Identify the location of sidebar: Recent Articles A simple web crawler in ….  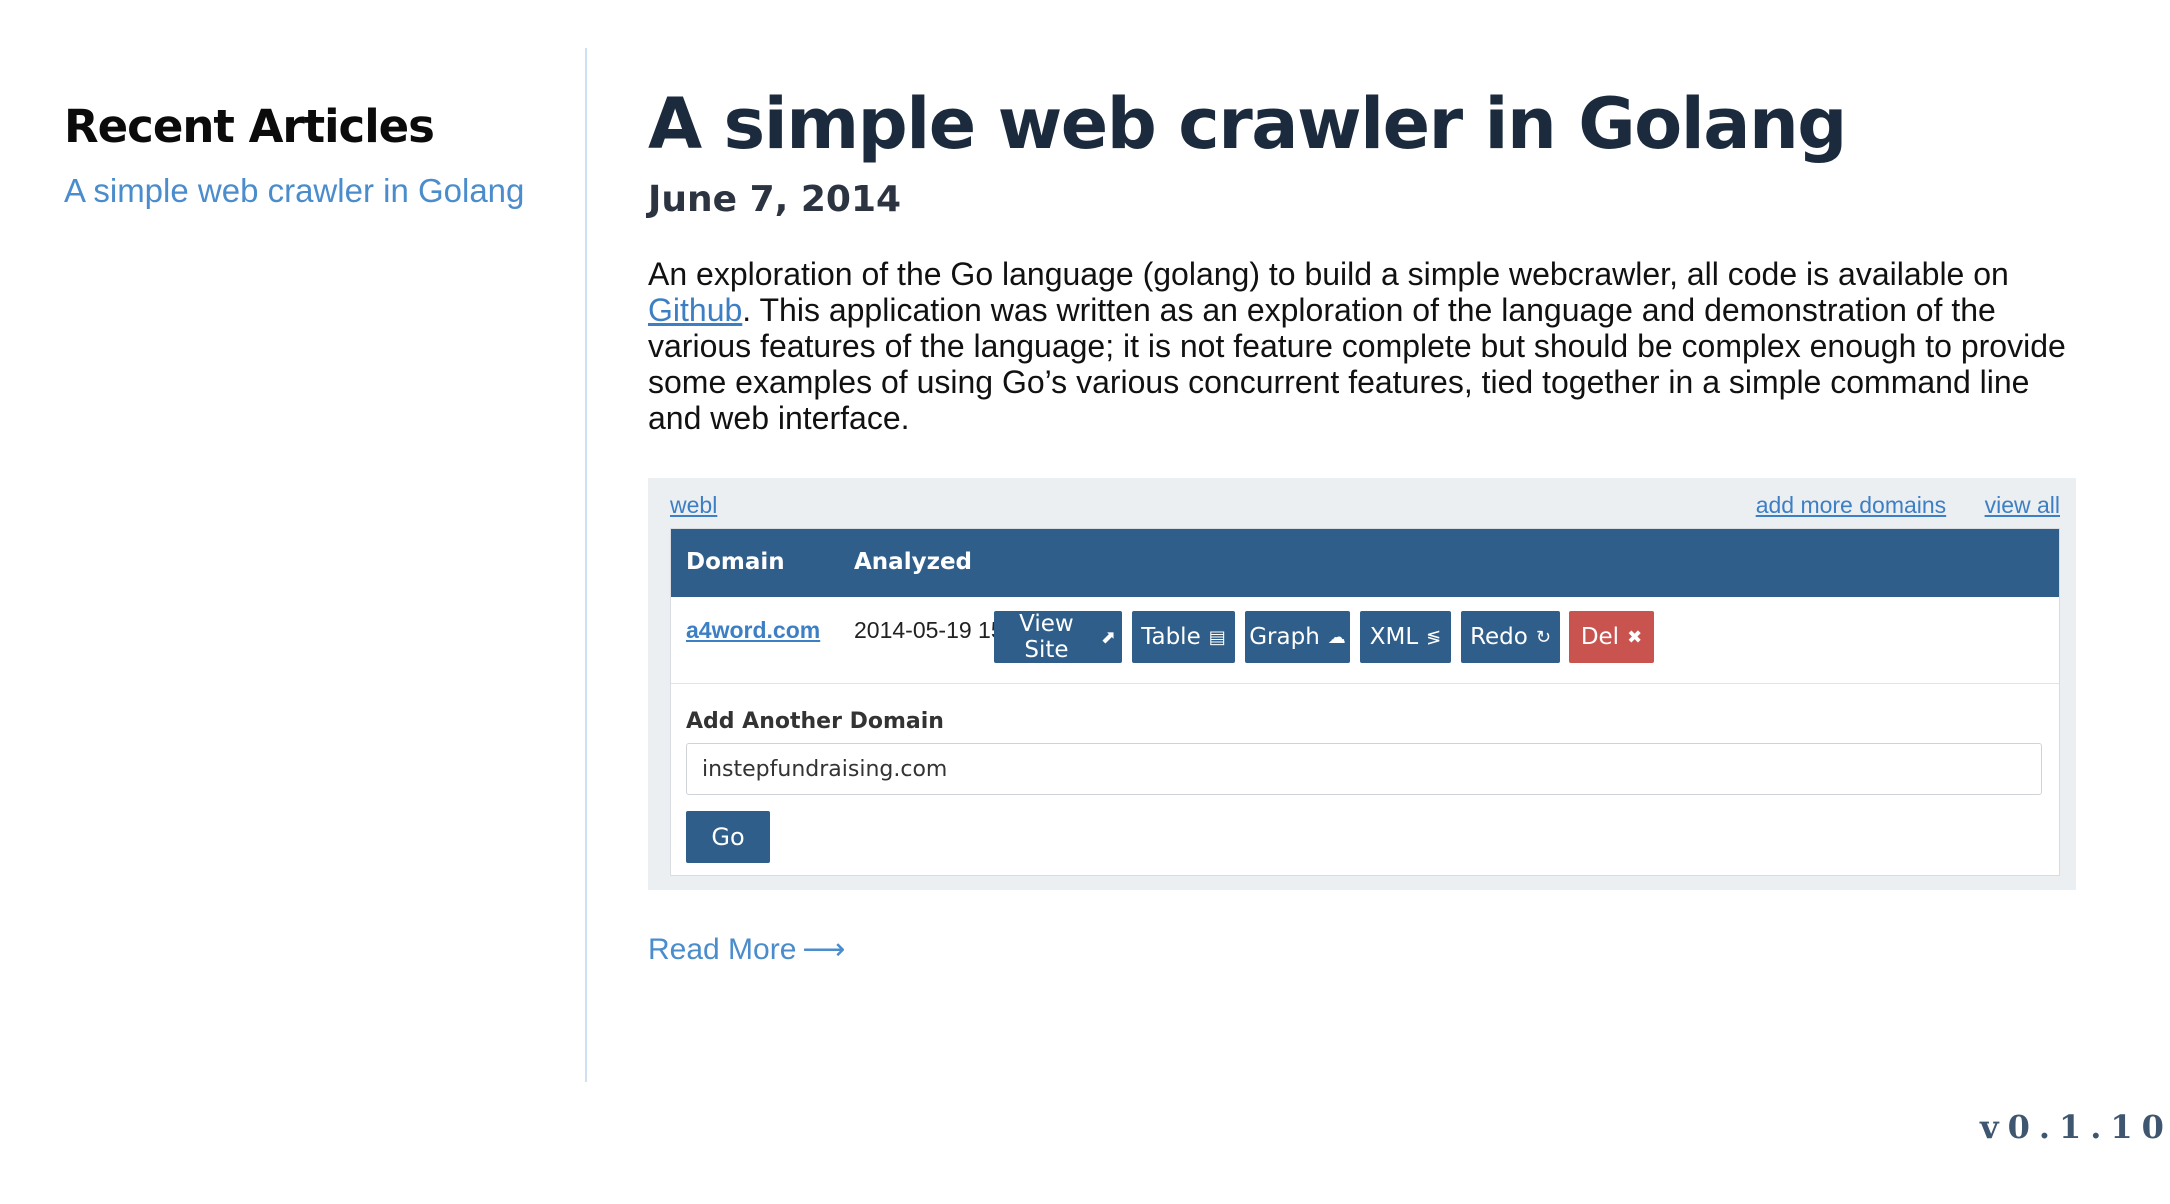
(304, 155).